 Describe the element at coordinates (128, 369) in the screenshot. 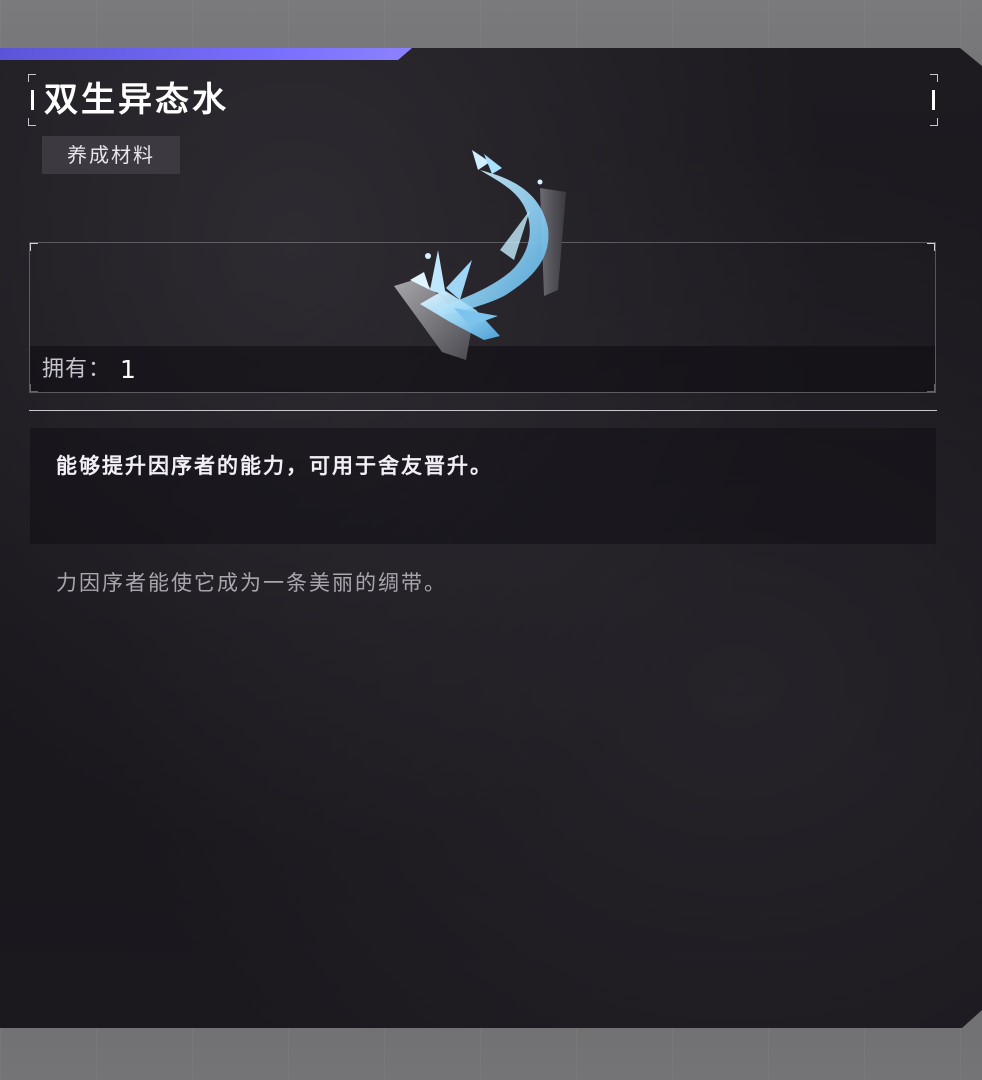

I see `owned-count: 1` at that location.